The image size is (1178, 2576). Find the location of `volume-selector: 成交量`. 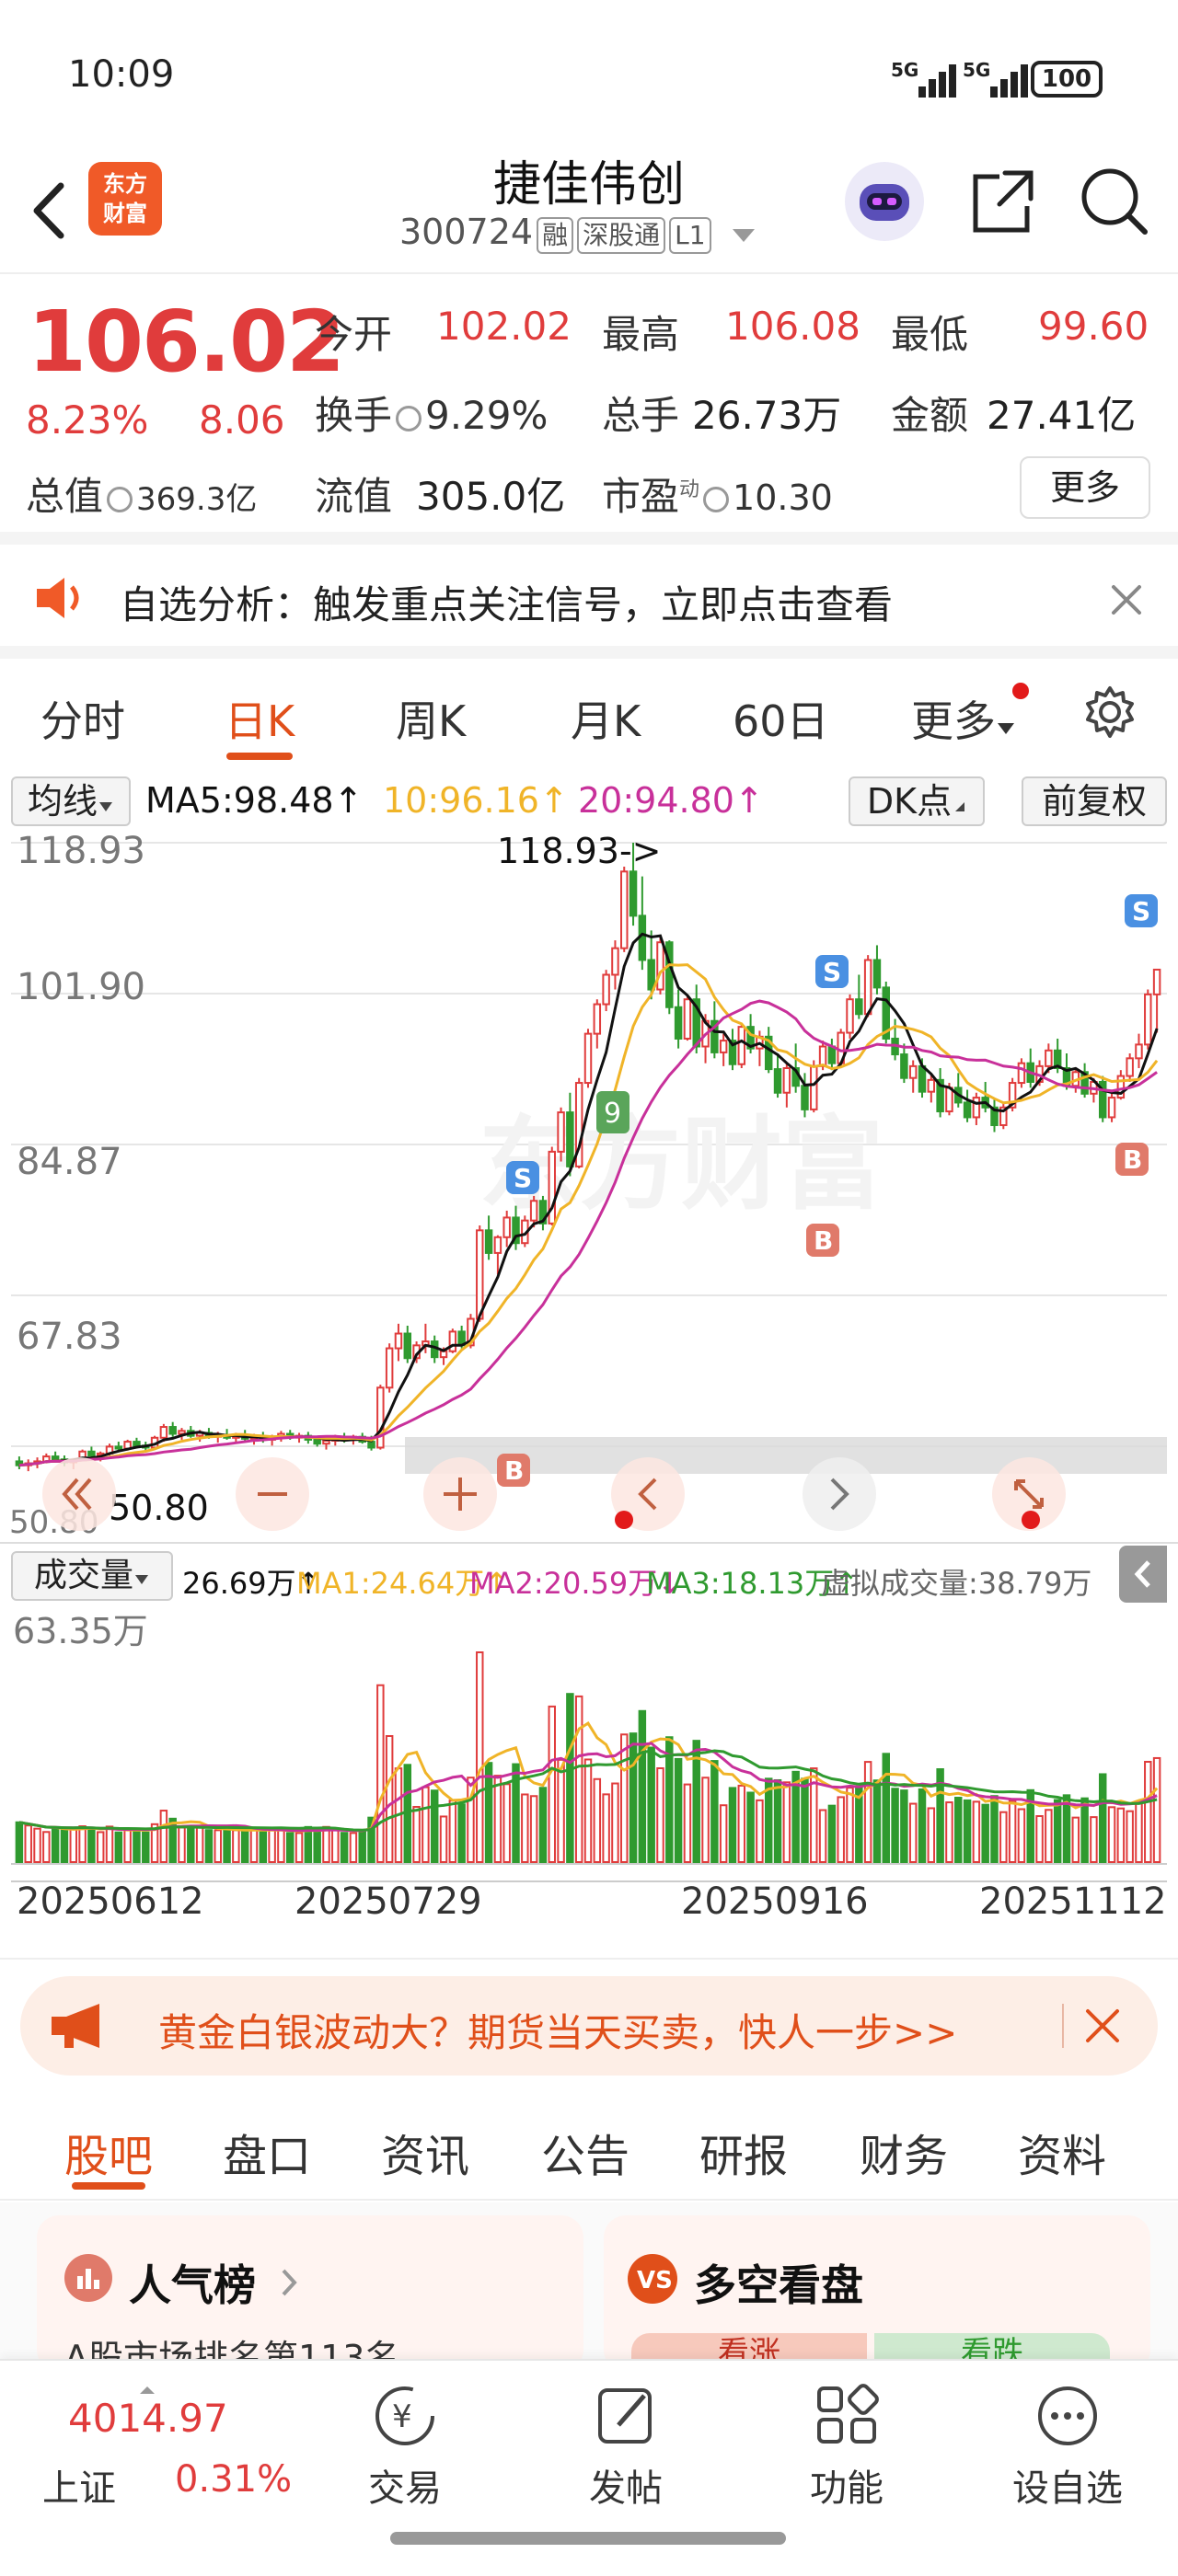

volume-selector: 成交量 is located at coordinates (92, 1576).